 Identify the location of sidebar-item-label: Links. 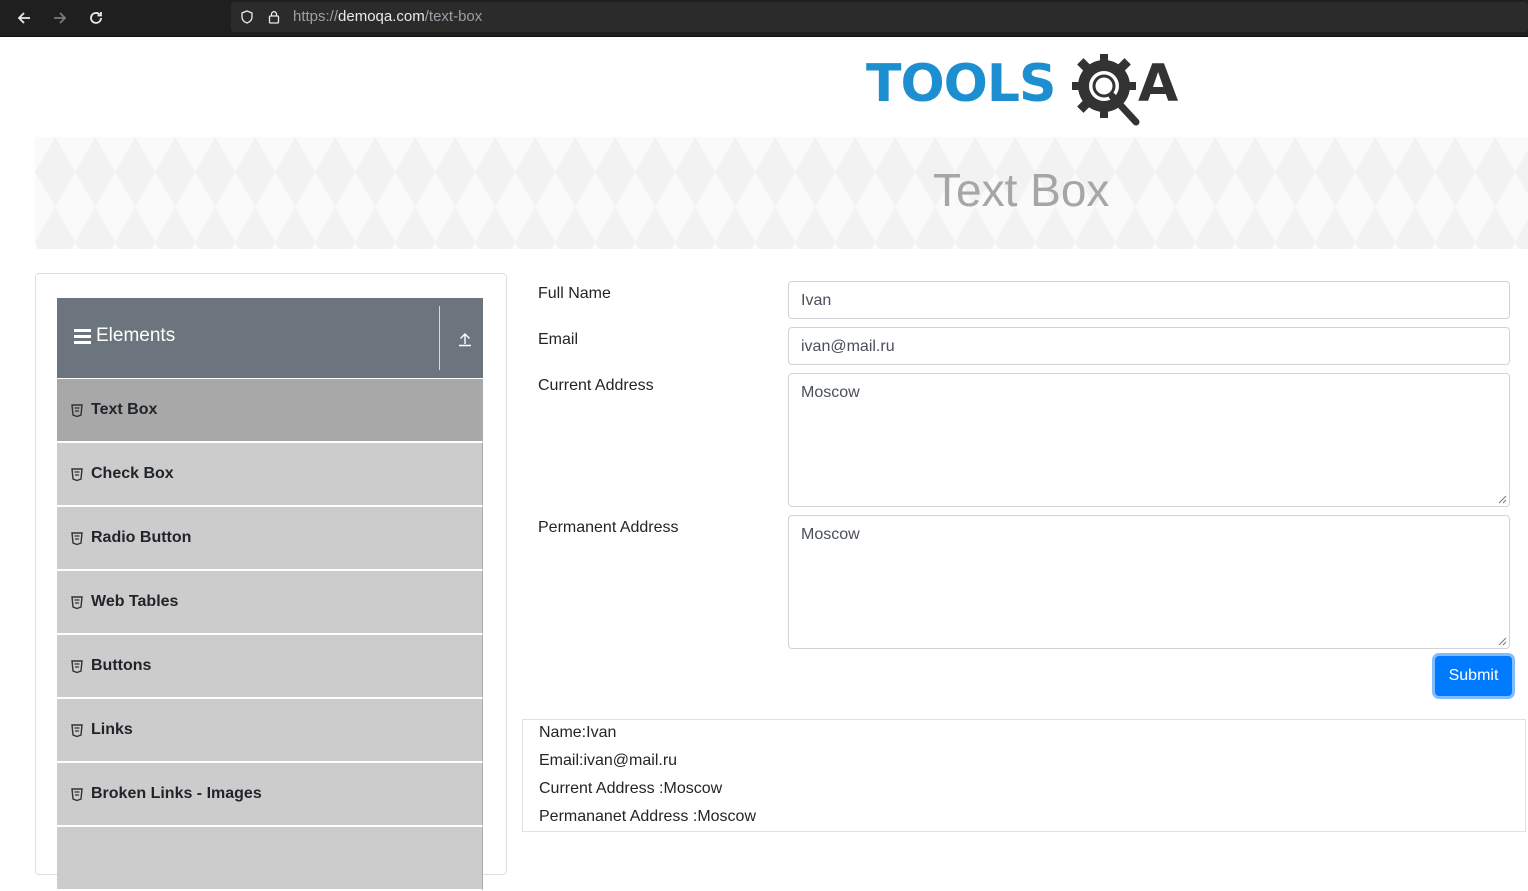
(112, 729).